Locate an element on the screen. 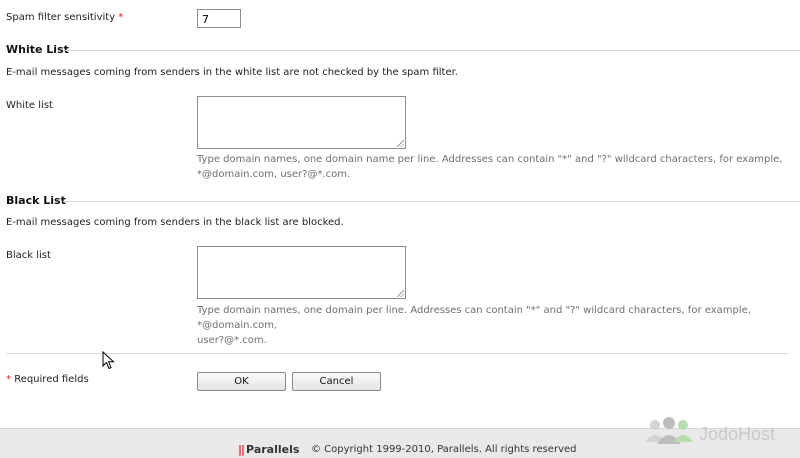 The height and width of the screenshot is (458, 800). mouse-pointer-icon is located at coordinates (108, 360).